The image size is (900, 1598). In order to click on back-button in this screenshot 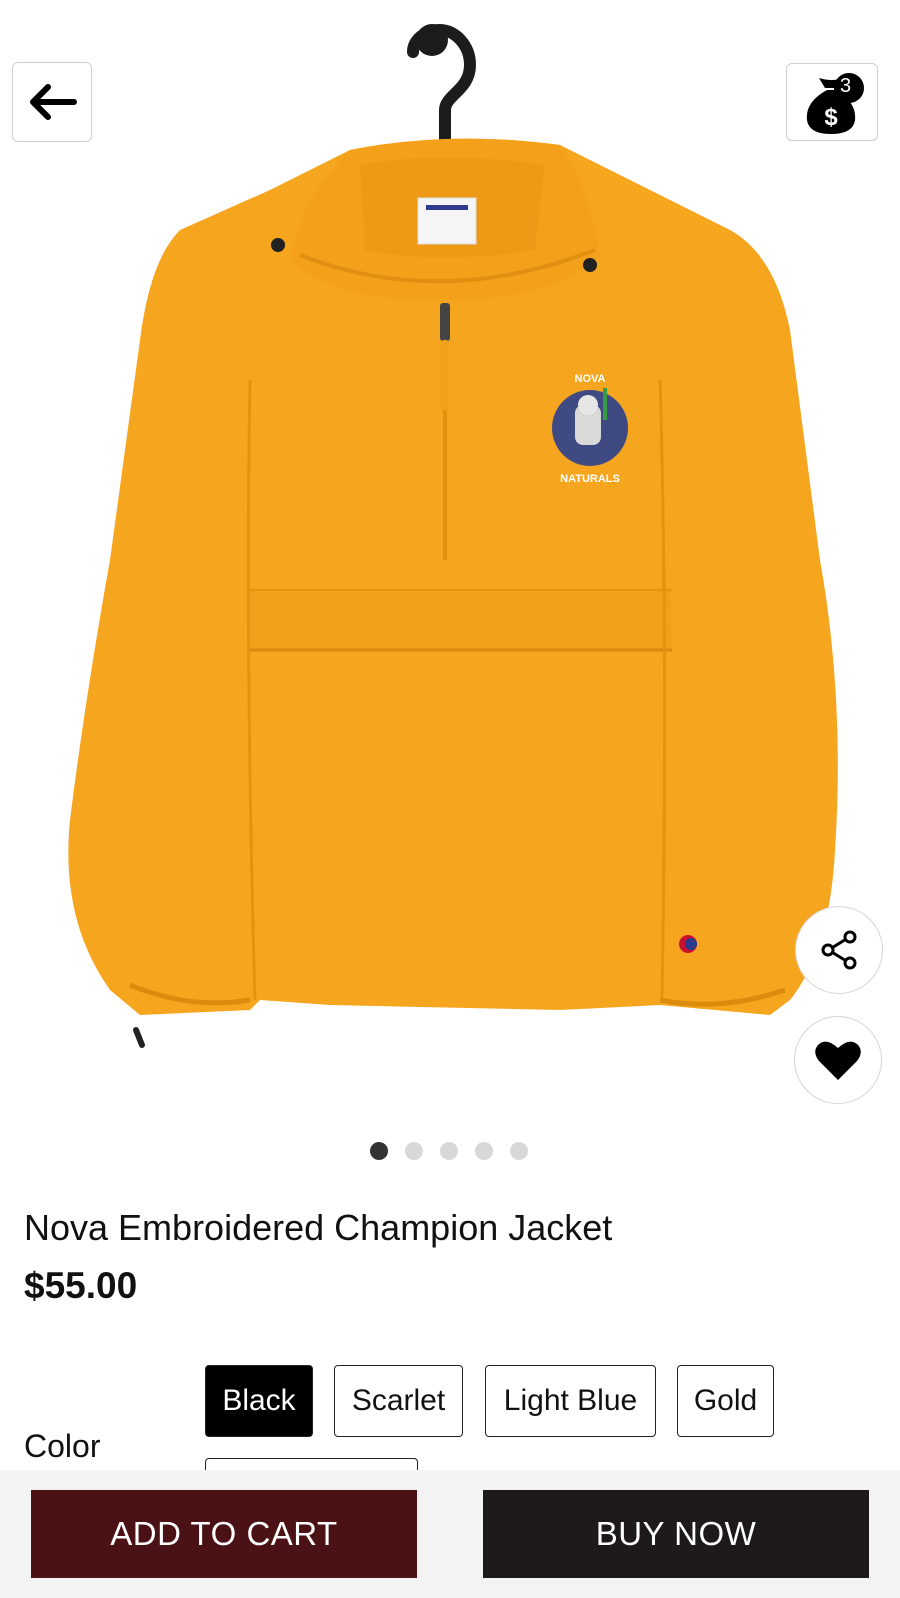, I will do `click(52, 102)`.